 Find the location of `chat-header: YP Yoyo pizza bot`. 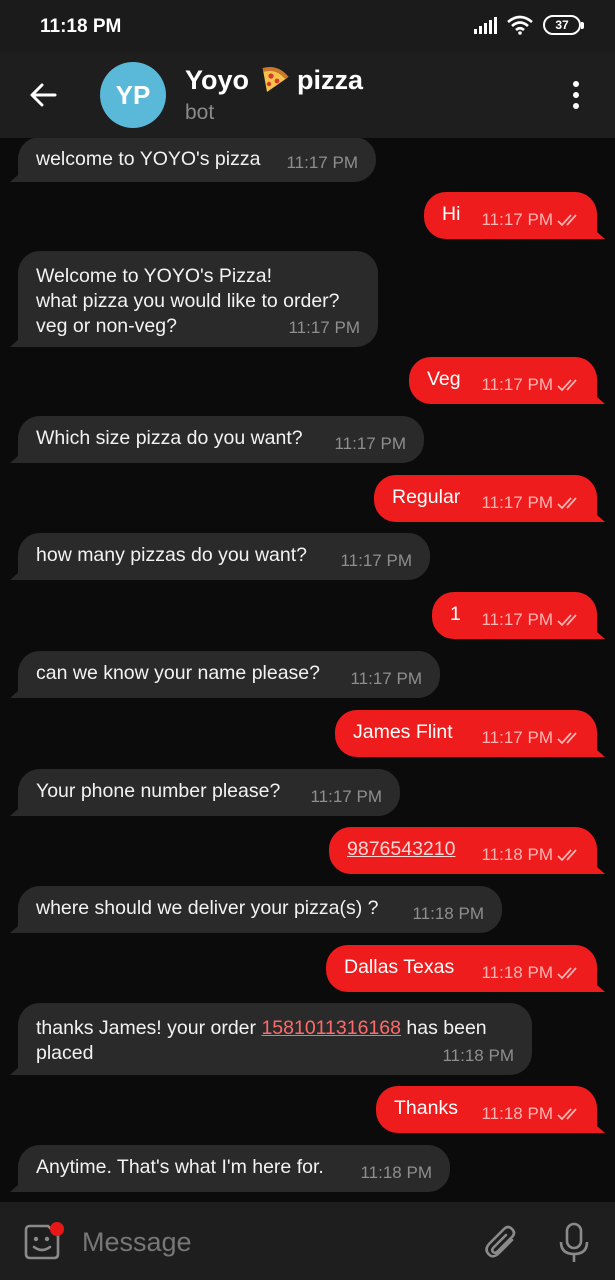

chat-header: YP Yoyo pizza bot is located at coordinates (307, 95).